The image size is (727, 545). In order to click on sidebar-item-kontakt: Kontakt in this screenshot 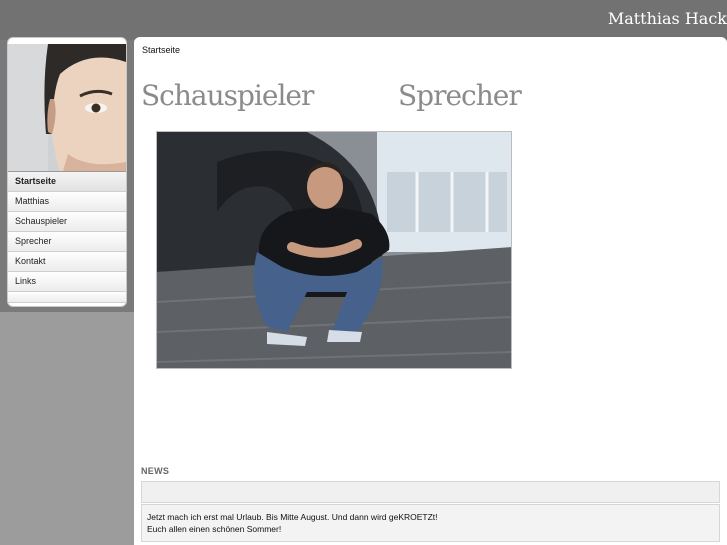, I will do `click(67, 262)`.